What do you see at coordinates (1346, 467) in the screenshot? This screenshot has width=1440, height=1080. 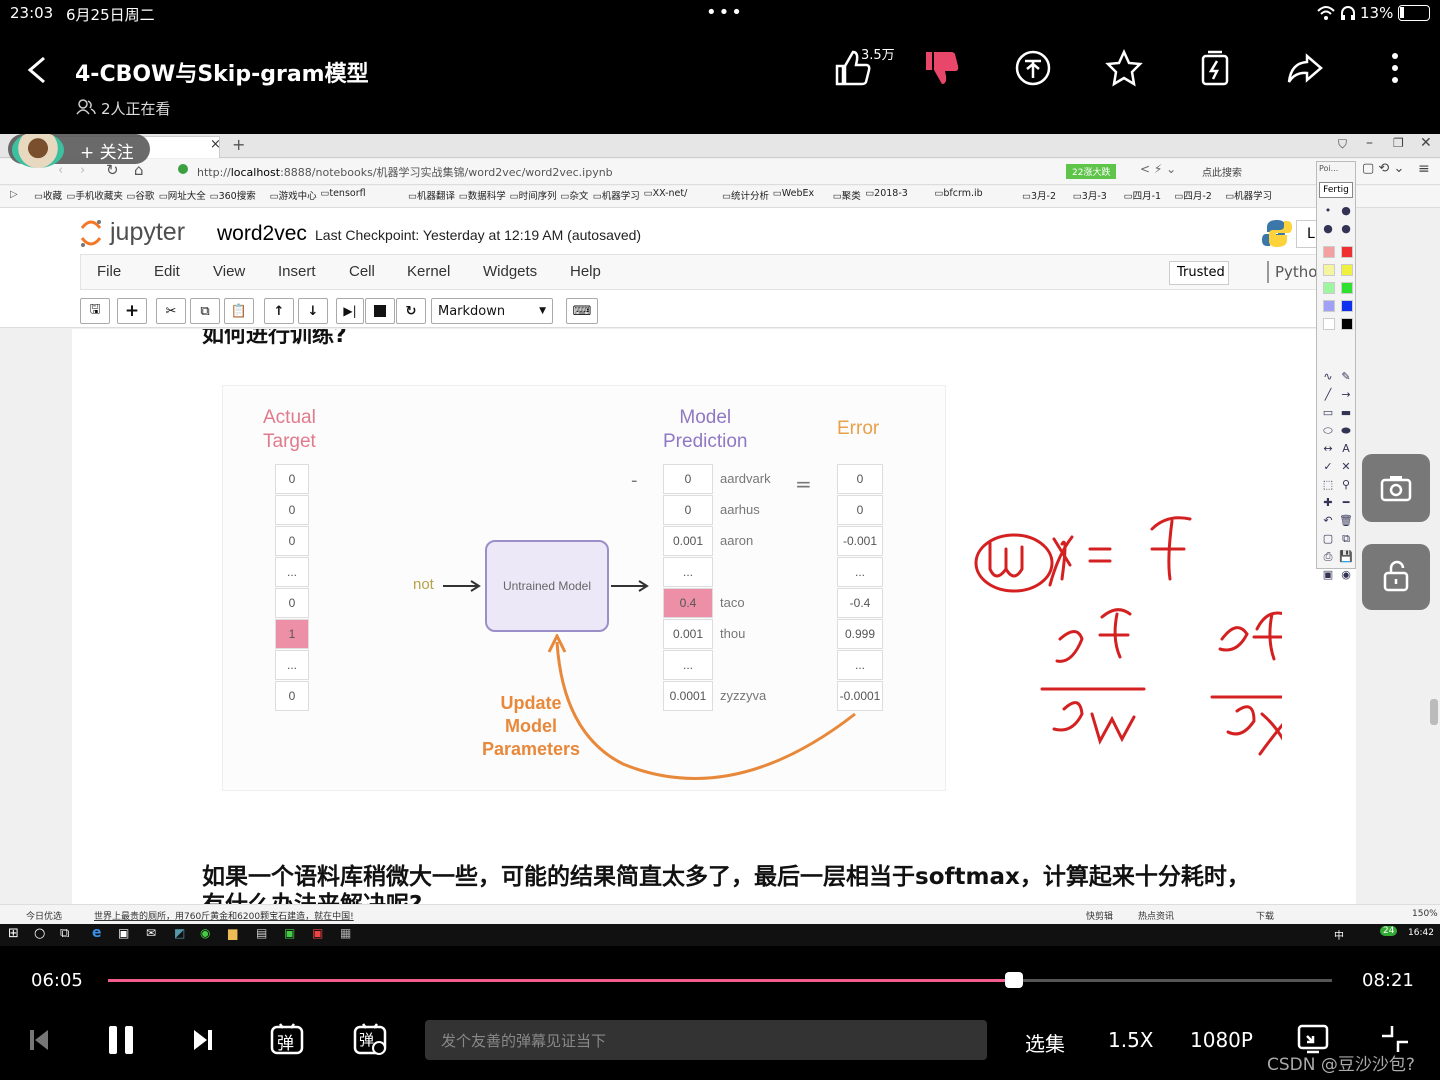 I see `drawing-tool: ✕` at bounding box center [1346, 467].